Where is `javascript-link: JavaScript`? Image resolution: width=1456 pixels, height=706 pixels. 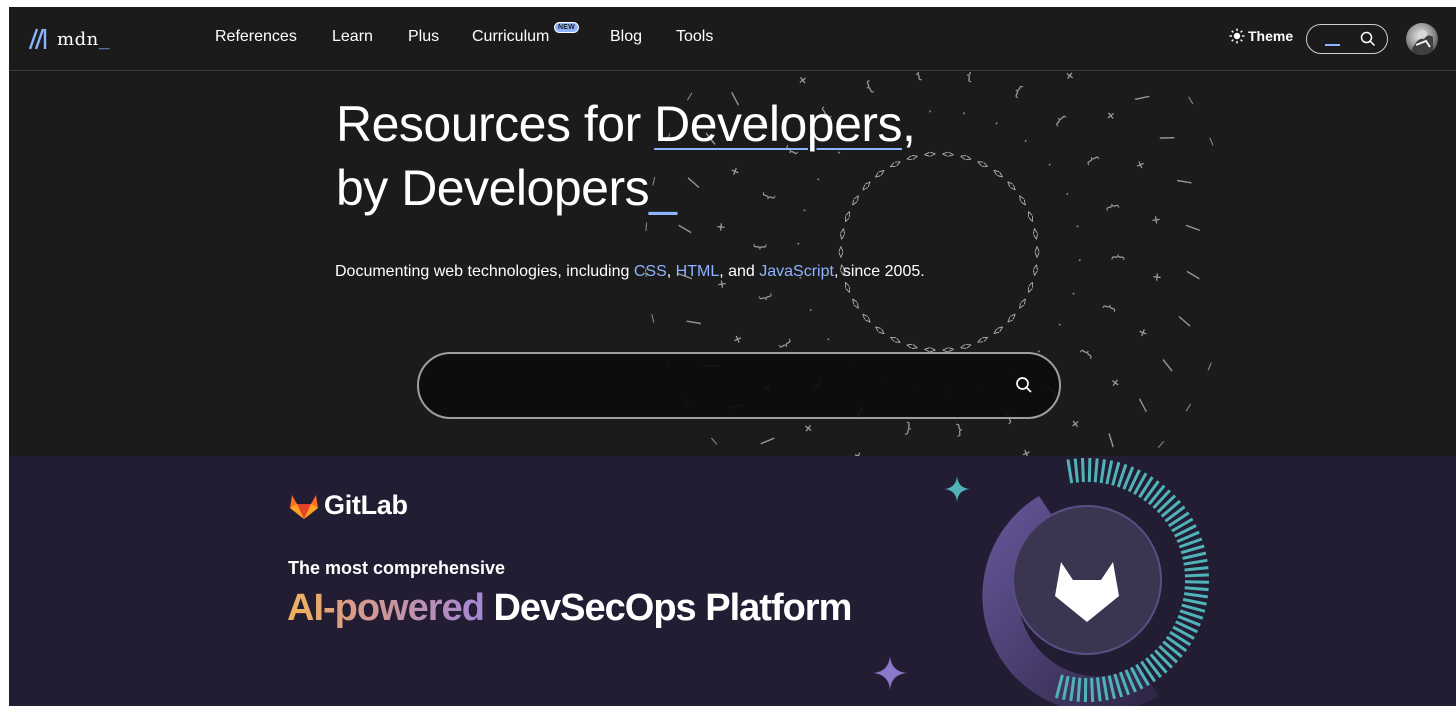
javascript-link: JavaScript is located at coordinates (796, 271).